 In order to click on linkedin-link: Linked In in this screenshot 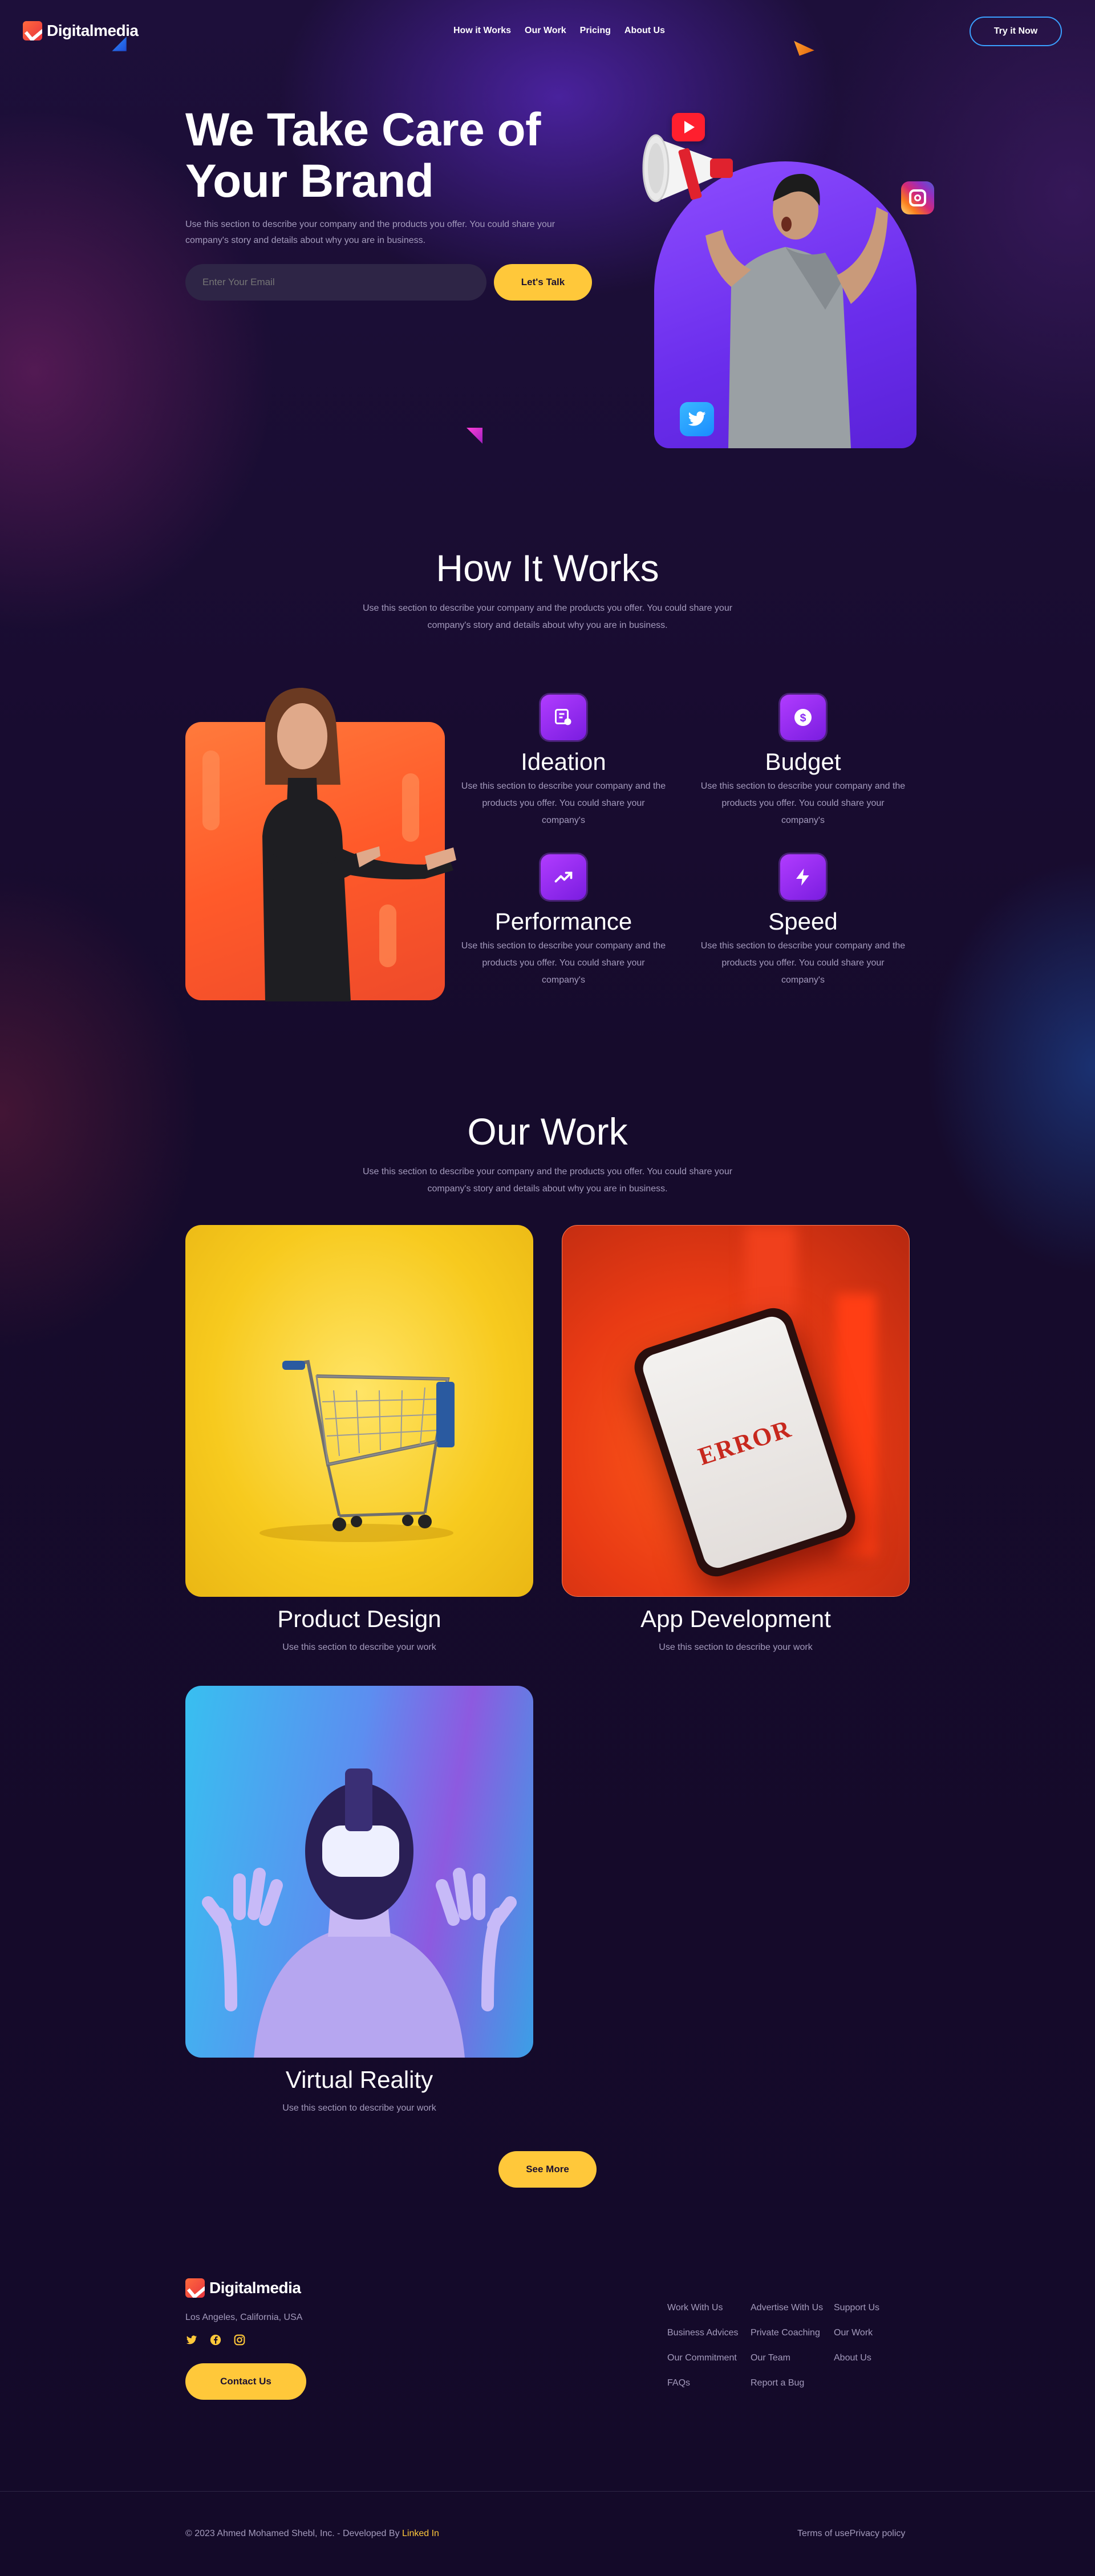, I will do `click(420, 2533)`.